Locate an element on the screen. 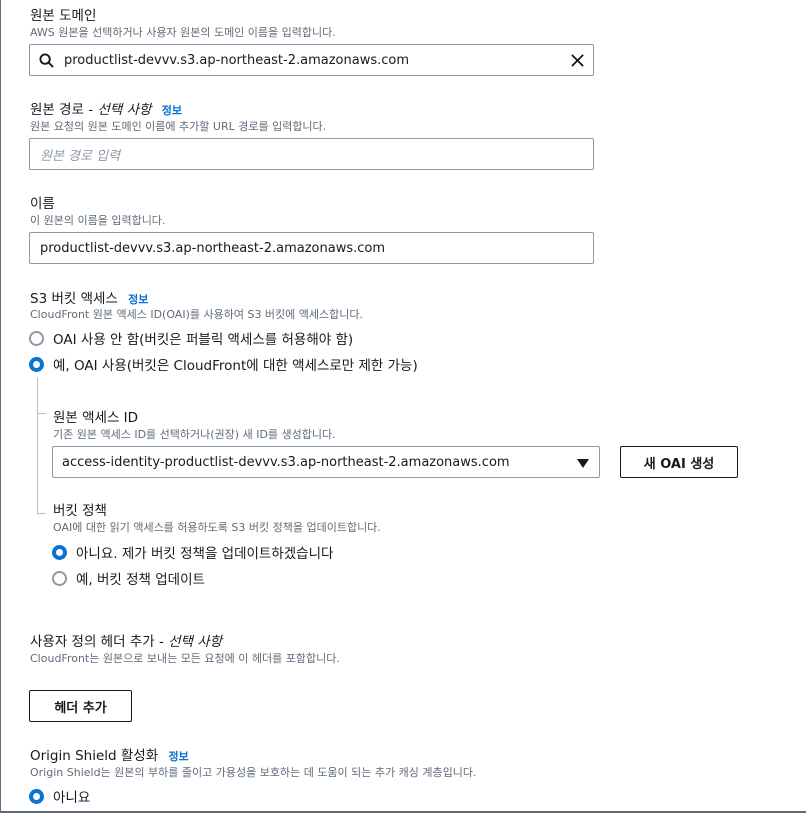 The width and height of the screenshot is (806, 813). origin-domain-label: 원본 도메인 is located at coordinates (63, 16).